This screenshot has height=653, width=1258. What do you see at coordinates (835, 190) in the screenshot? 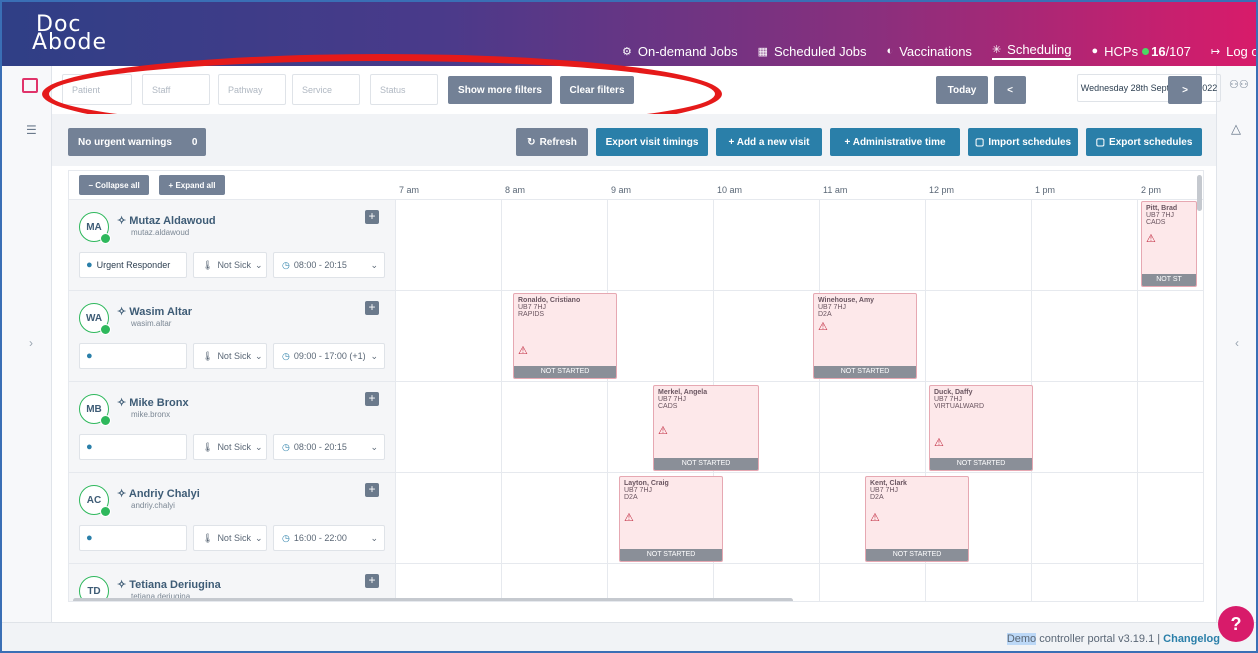
I see `time-label: 11 am` at bounding box center [835, 190].